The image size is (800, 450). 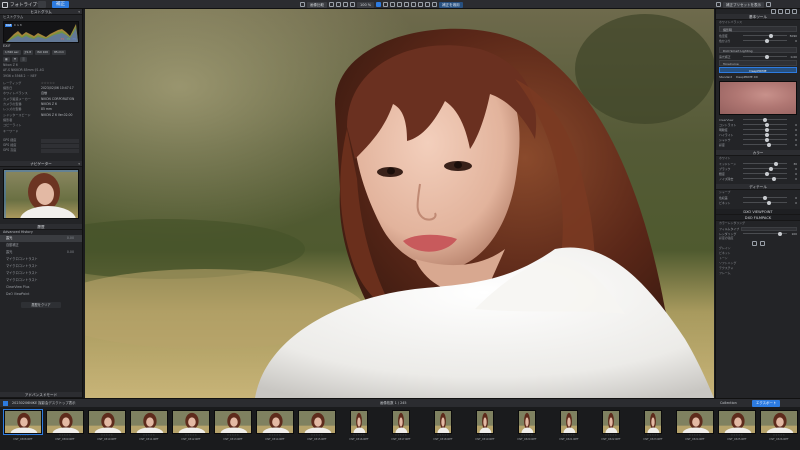 What do you see at coordinates (485, 428) in the screenshot?
I see `filmstrip-thumbnail: ☆☆☆☆☆ DSF_0319.NEF` at bounding box center [485, 428].